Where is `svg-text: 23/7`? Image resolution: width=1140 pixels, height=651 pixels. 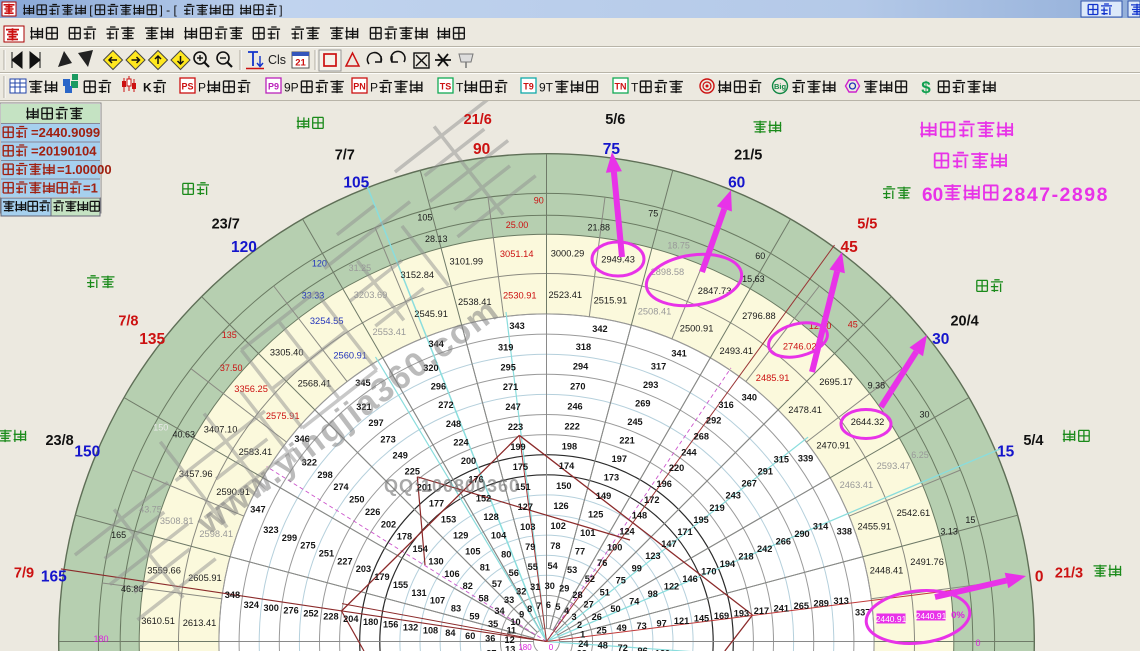
svg-text: 23/7 is located at coordinates (226, 224).